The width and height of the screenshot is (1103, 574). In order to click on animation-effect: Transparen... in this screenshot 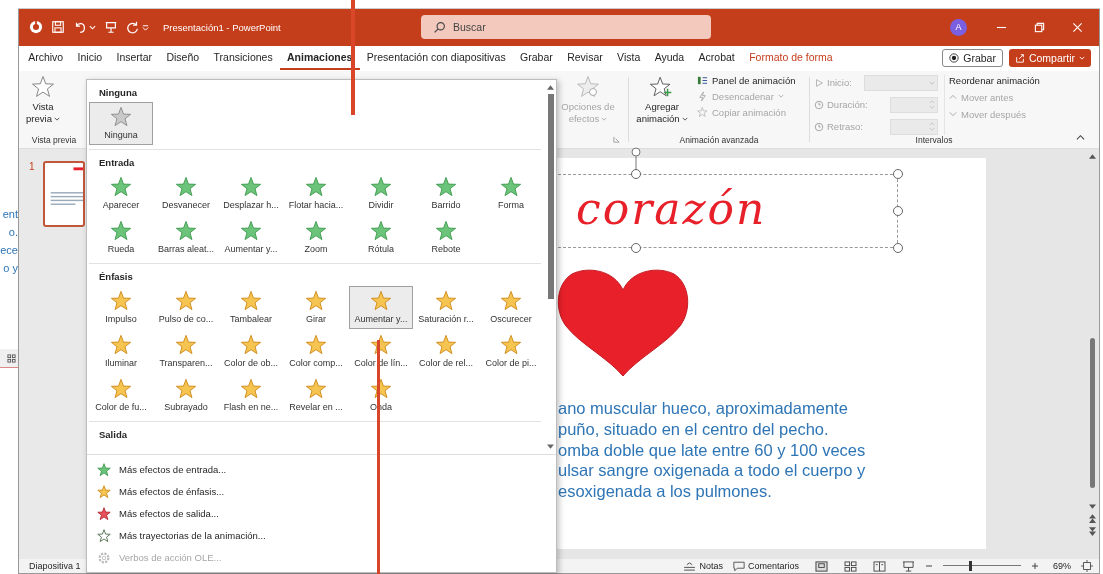, I will do `click(186, 351)`.